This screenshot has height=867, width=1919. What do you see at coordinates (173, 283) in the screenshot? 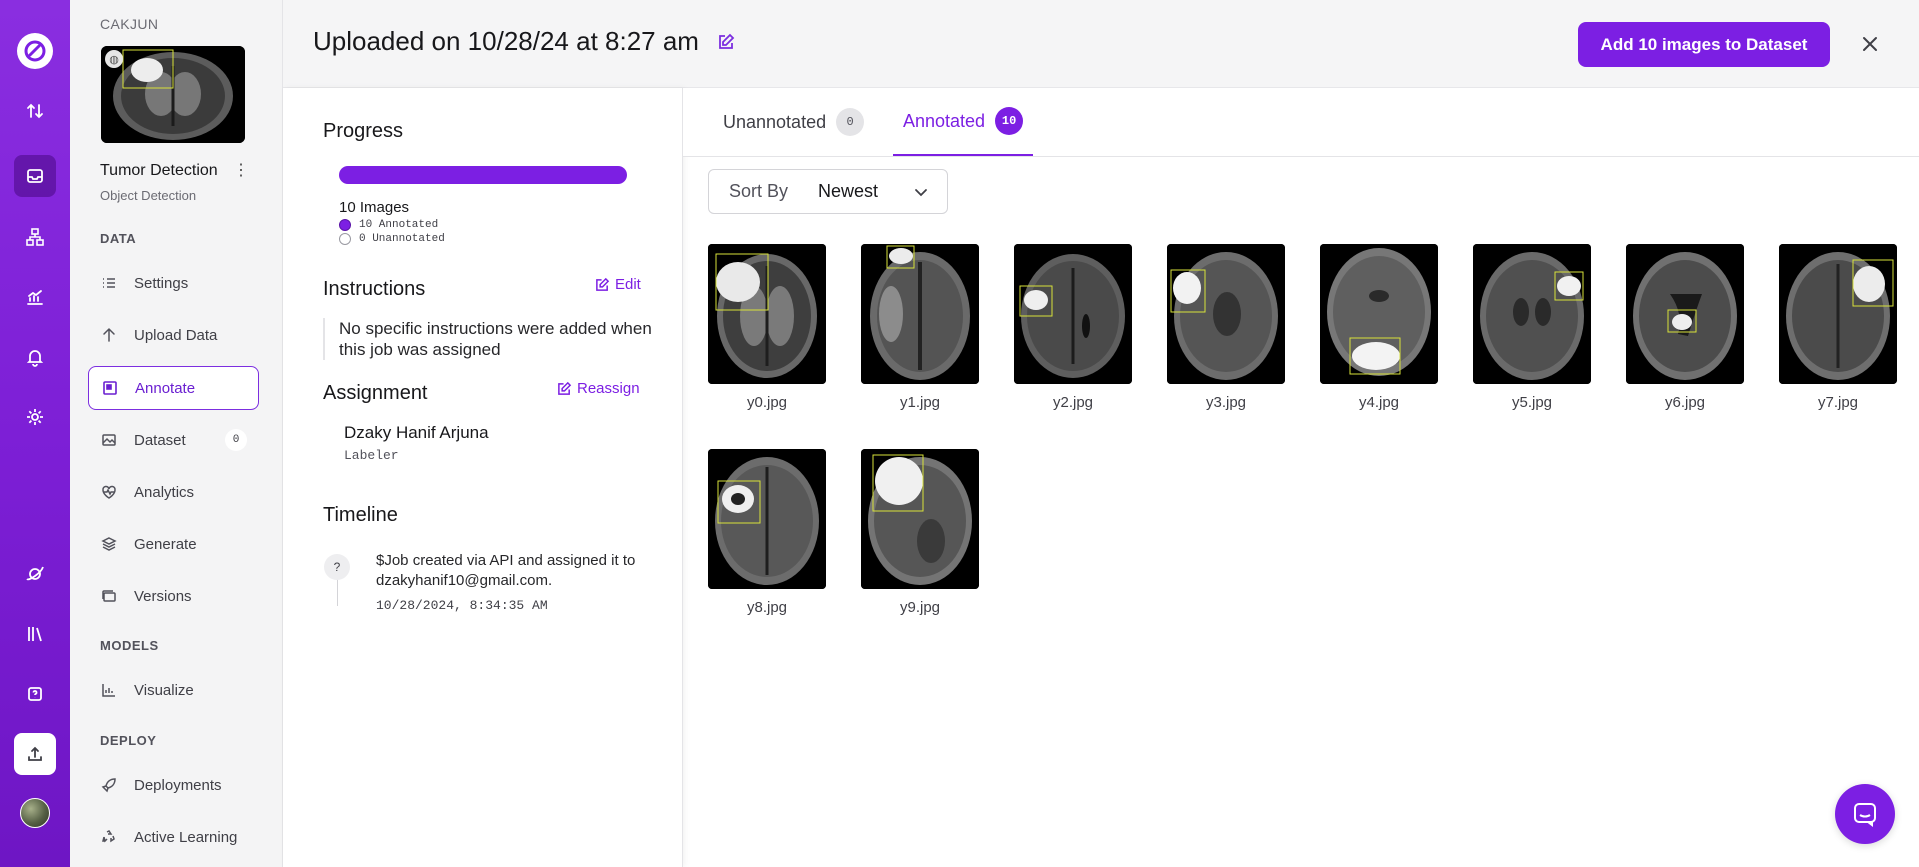
I see `sidebar-item-settings: Settings` at bounding box center [173, 283].